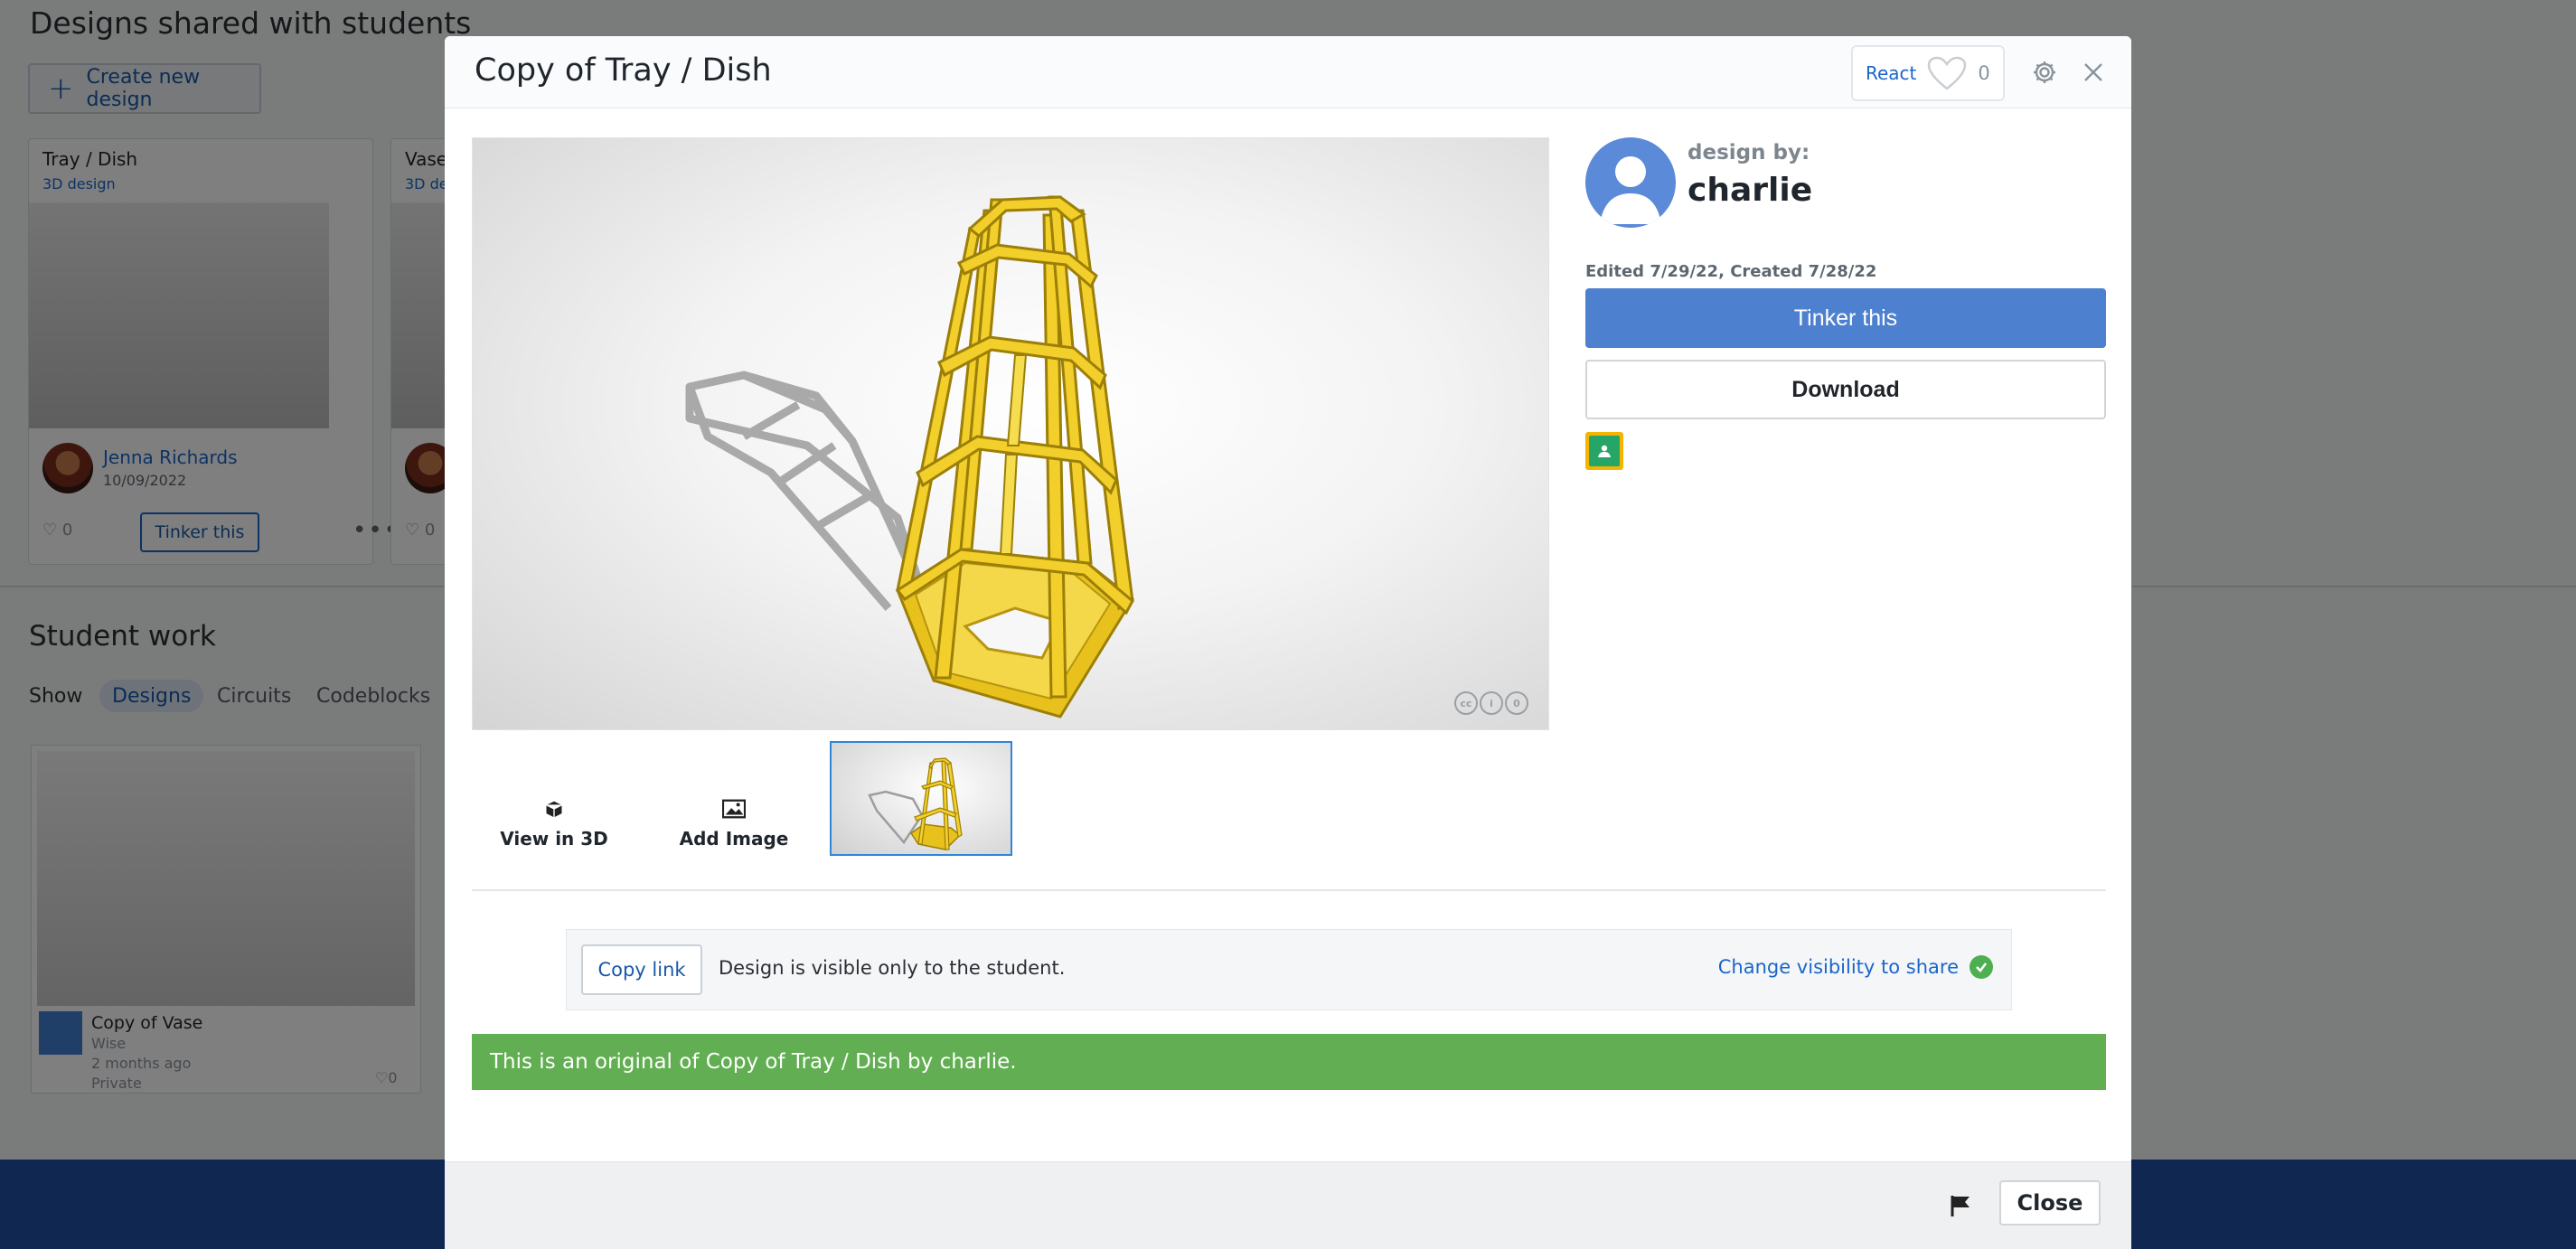 Image resolution: width=2576 pixels, height=1249 pixels. Describe the element at coordinates (1288, 1205) in the screenshot. I see `modal-footer: Close` at that location.